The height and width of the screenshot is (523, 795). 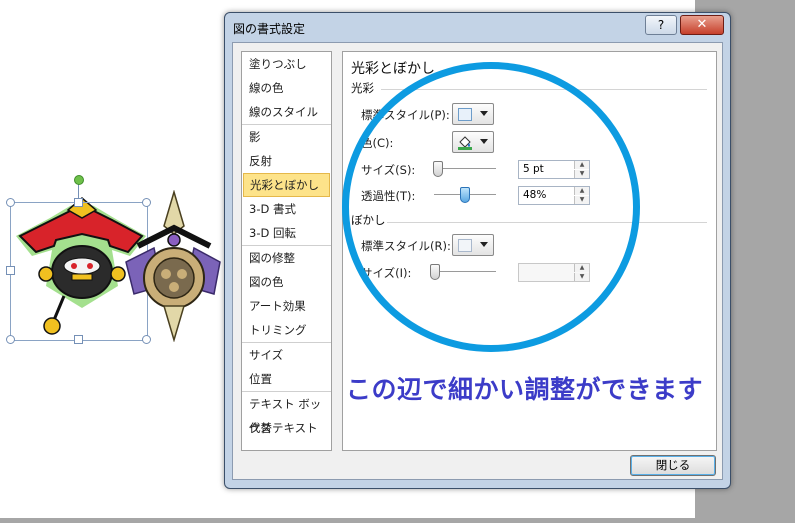 What do you see at coordinates (10, 270) in the screenshot?
I see `resize-handle-ml` at bounding box center [10, 270].